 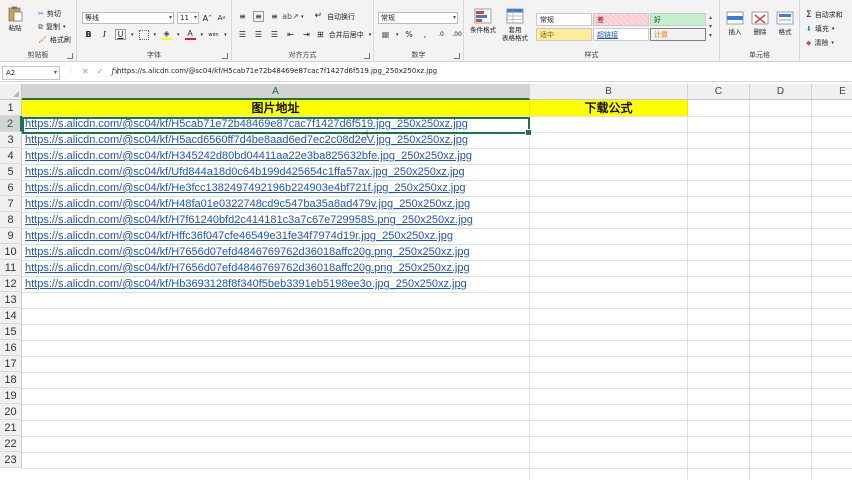 I want to click on autosum-button: Σ 自动求和, so click(x=824, y=15).